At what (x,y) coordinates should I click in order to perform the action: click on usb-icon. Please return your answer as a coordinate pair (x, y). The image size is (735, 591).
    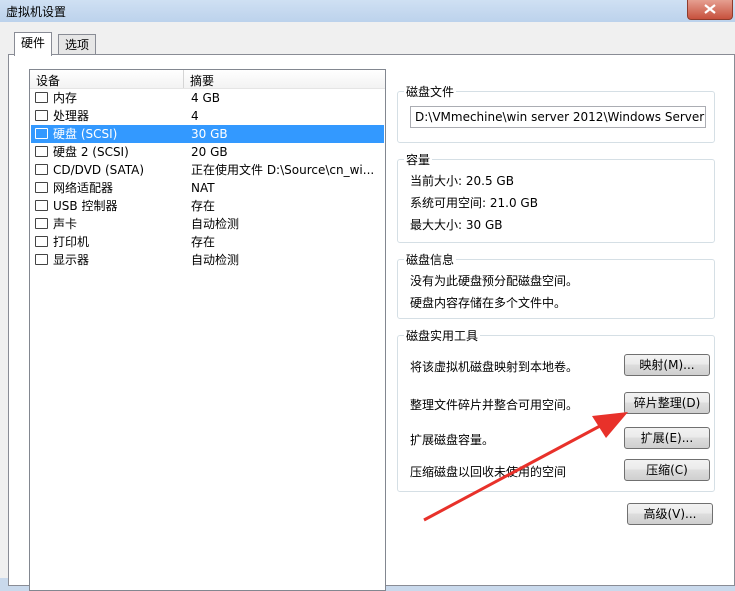
    Looking at the image, I should click on (41, 205).